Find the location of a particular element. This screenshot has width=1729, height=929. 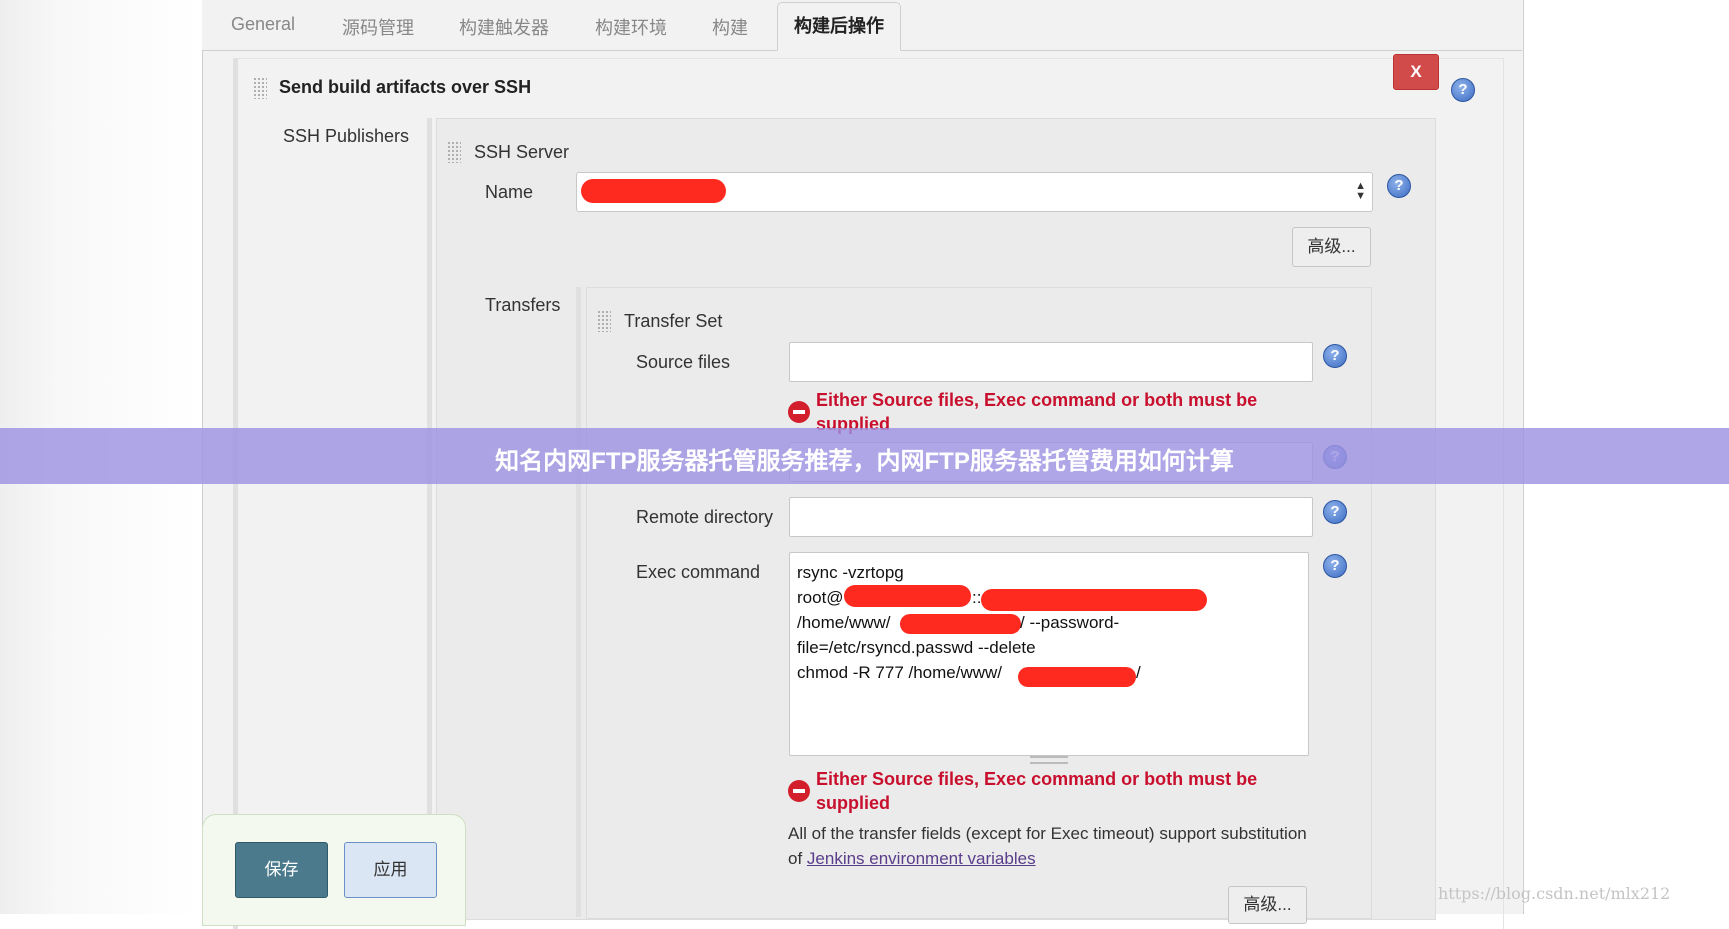

save-button: 保存 is located at coordinates (281, 870).